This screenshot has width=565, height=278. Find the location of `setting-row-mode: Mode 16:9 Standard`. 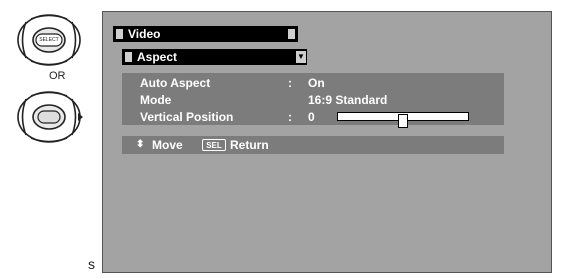

setting-row-mode: Mode 16:9 Standard is located at coordinates (313, 100).